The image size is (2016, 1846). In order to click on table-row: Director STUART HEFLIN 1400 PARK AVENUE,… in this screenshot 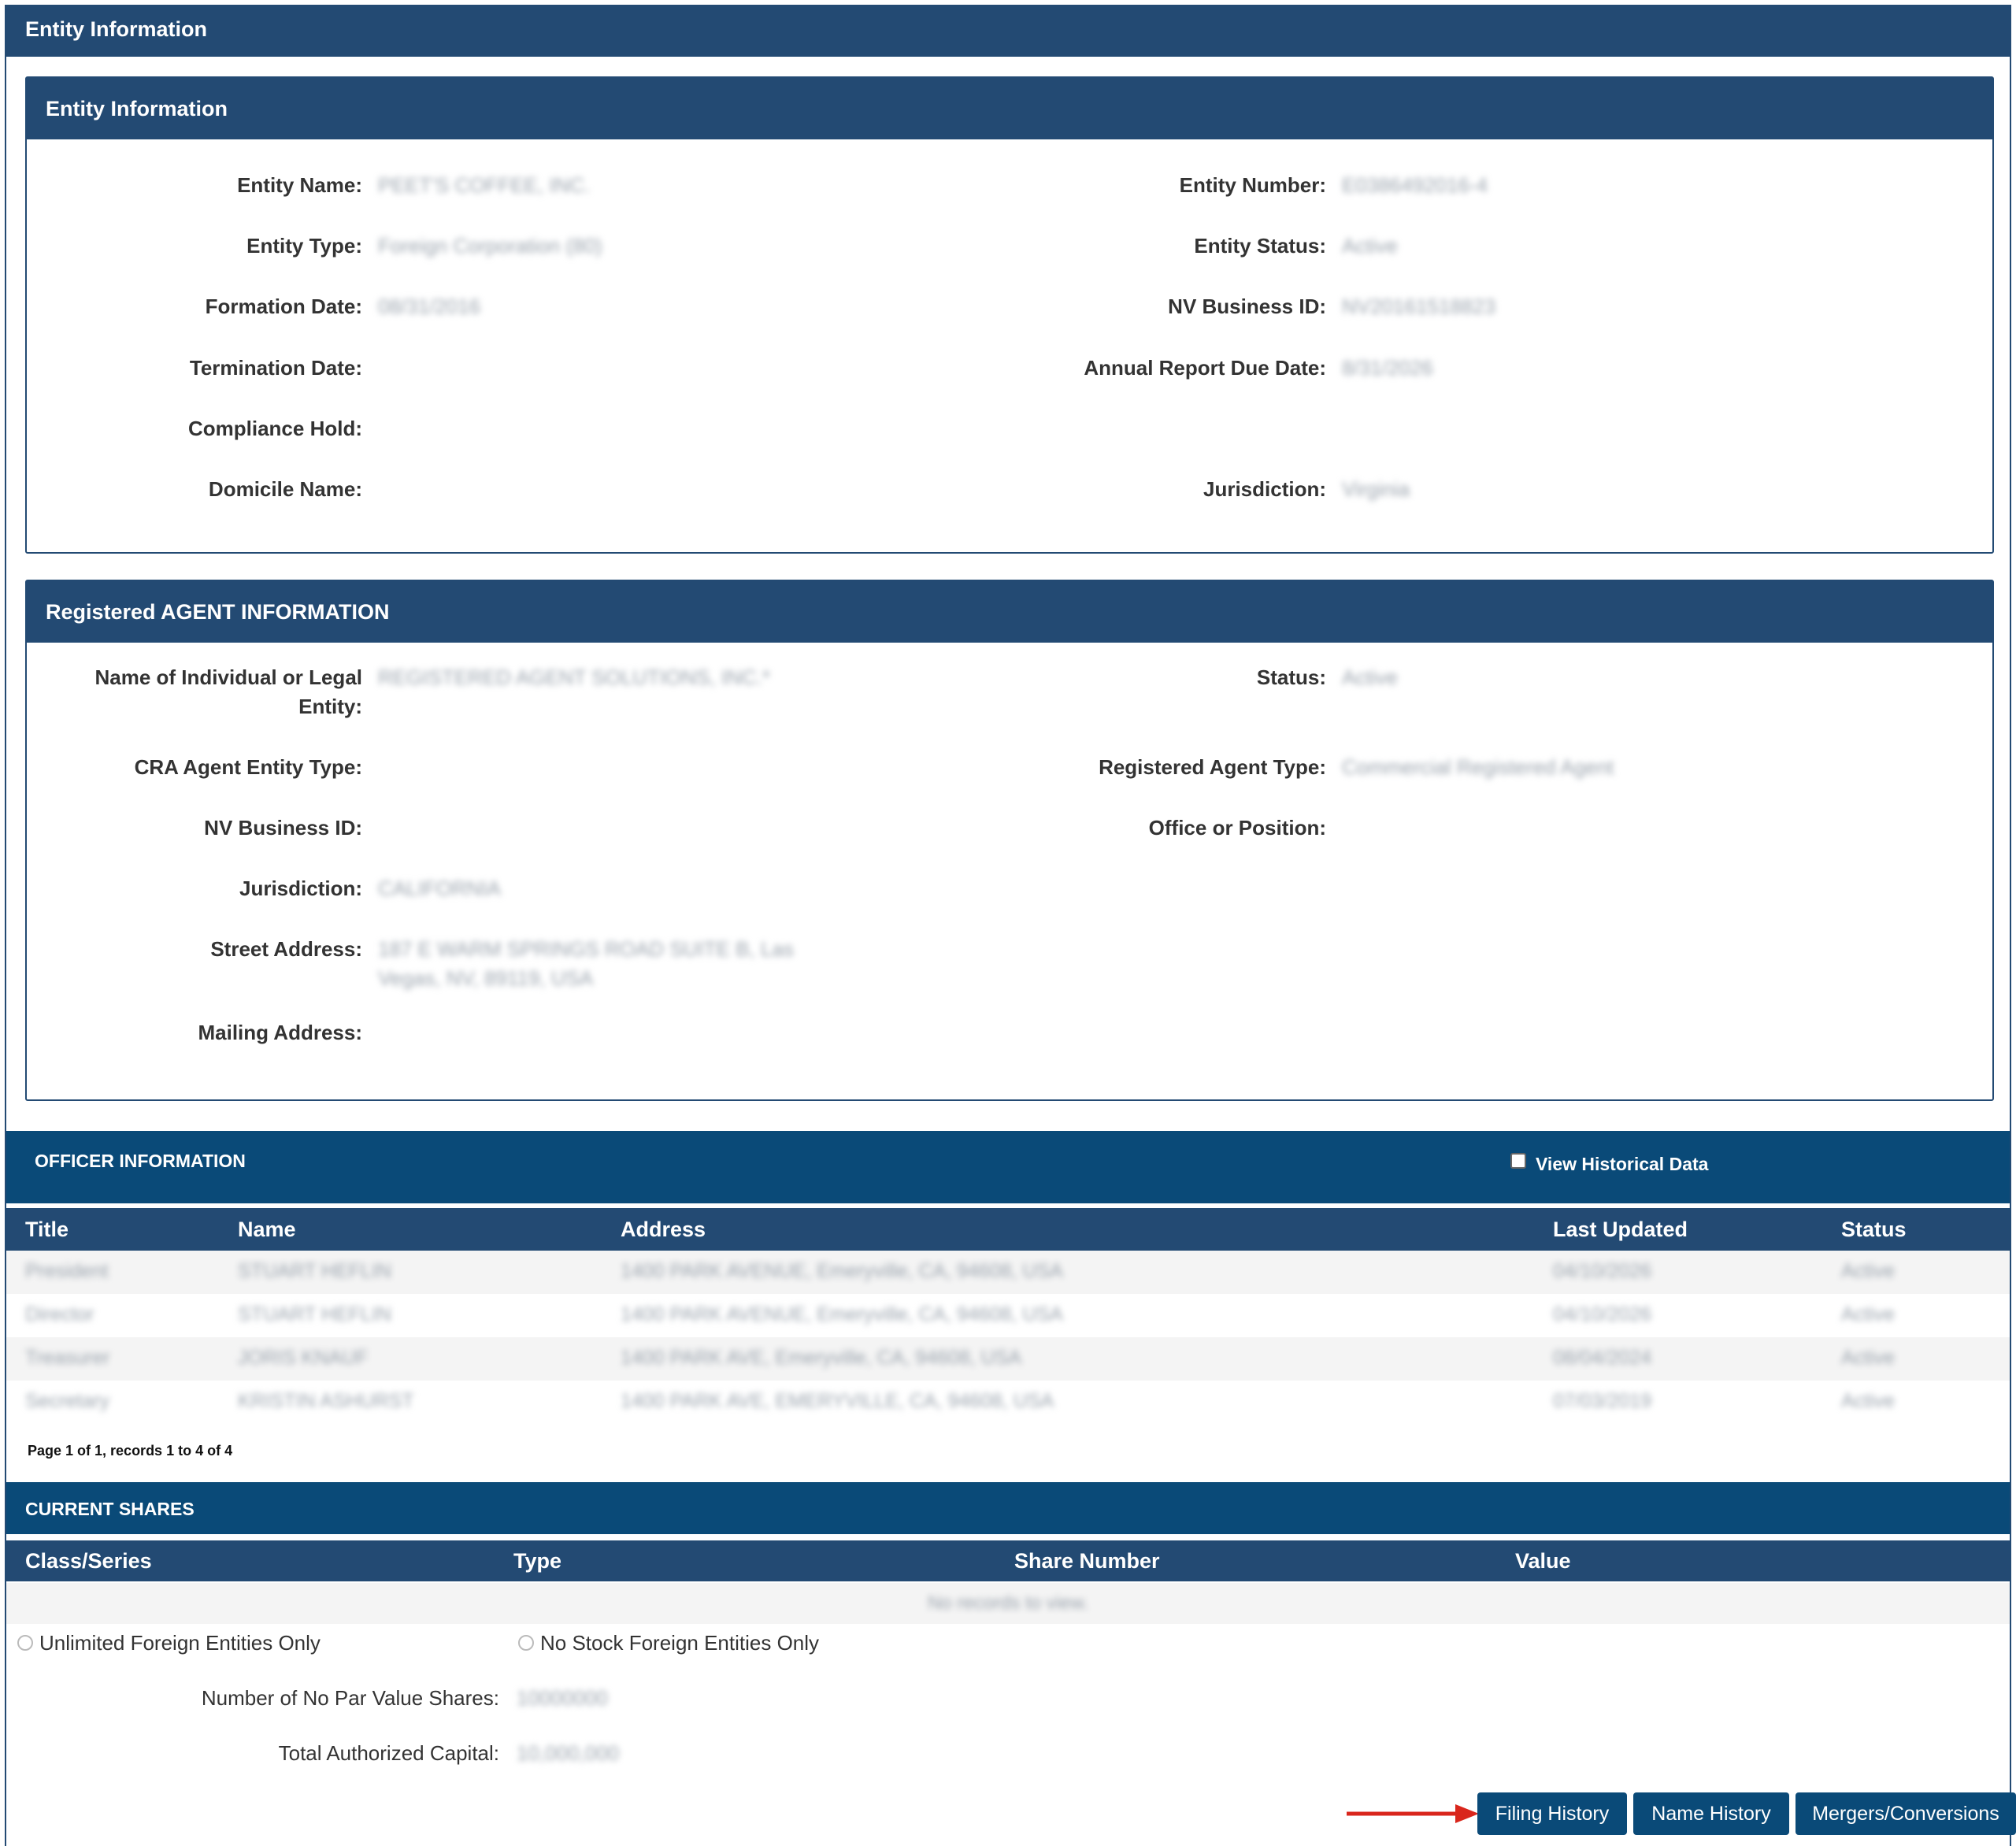, I will do `click(1008, 1315)`.